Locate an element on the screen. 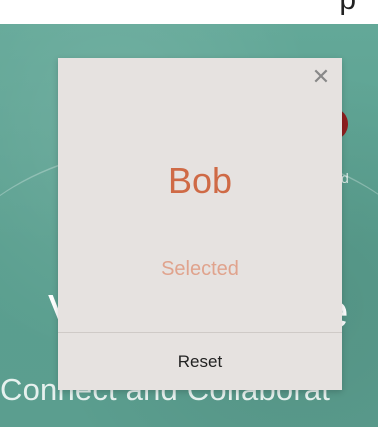  selection-status: Selected is located at coordinates (200, 269).